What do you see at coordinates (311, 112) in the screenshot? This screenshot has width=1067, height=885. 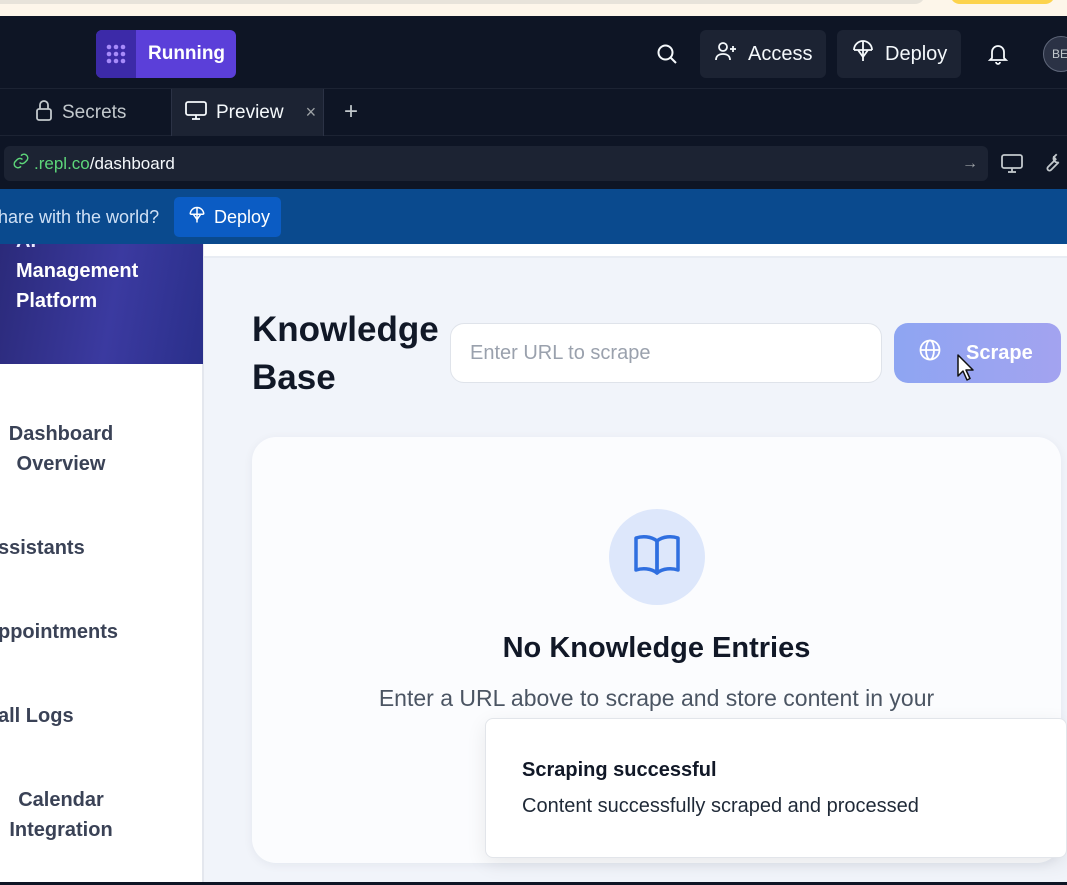 I see `close-icon: ×` at bounding box center [311, 112].